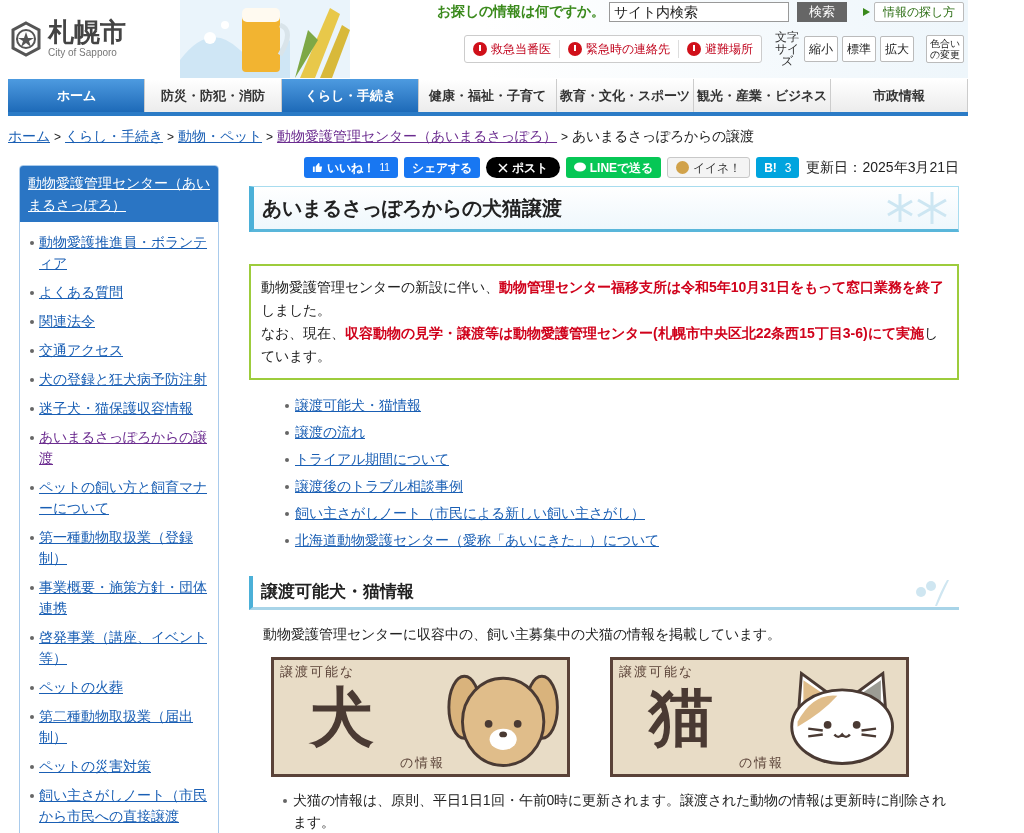  What do you see at coordinates (502, 167) in the screenshot?
I see `x-logo-icon` at bounding box center [502, 167].